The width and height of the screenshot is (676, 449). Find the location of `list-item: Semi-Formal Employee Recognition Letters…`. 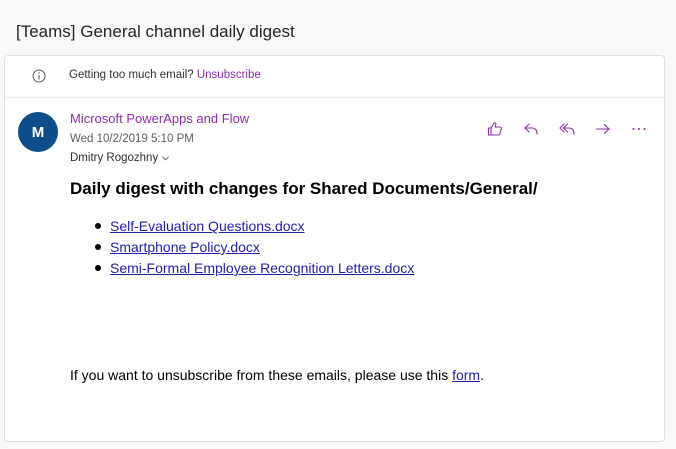

list-item: Semi-Formal Employee Recognition Letters… is located at coordinates (252, 268).